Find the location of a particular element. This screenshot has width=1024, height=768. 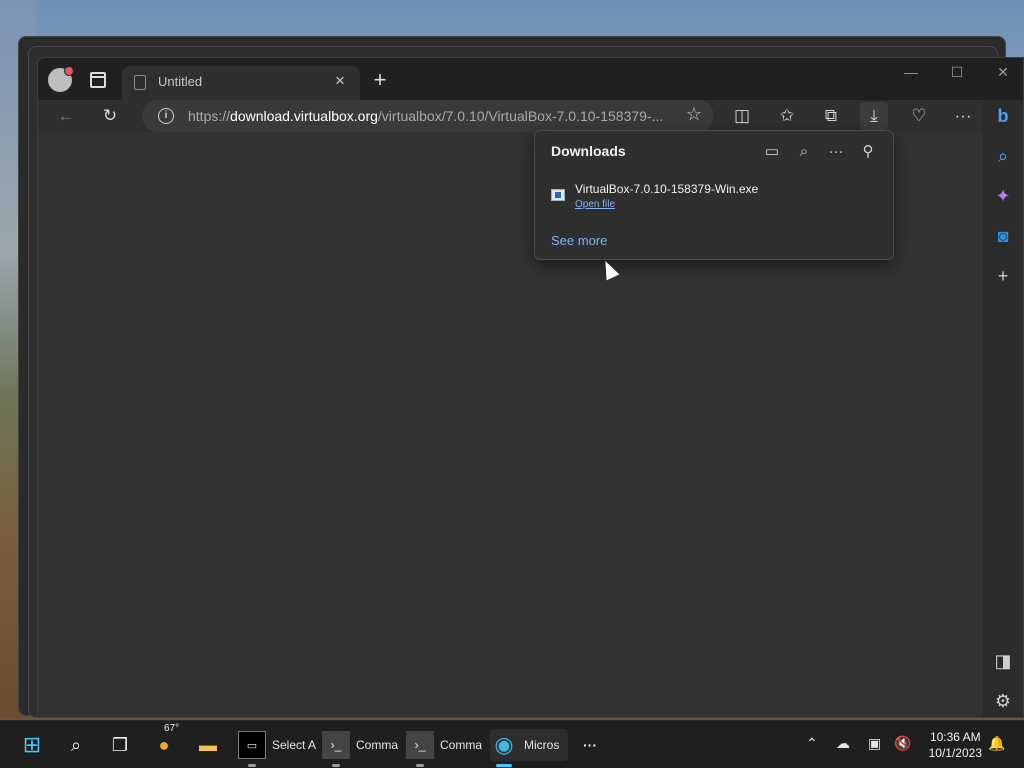

taskbar-search-button: ⌕ is located at coordinates (76, 745).